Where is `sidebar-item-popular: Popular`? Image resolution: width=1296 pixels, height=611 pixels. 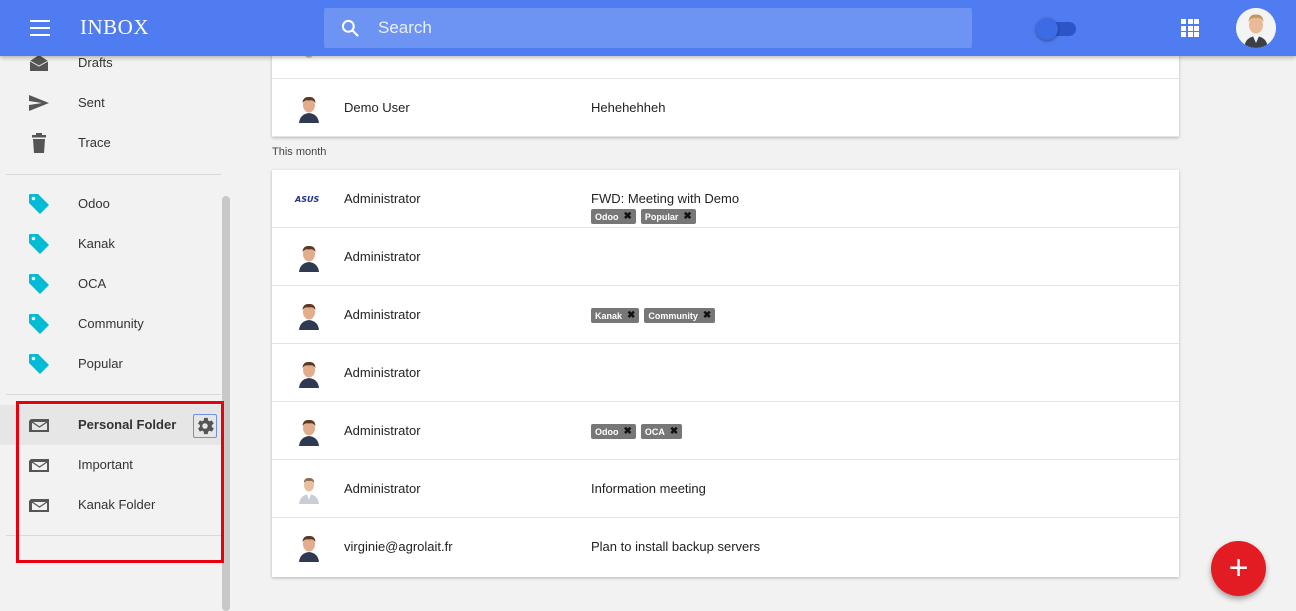
sidebar-item-popular: Popular is located at coordinates (111, 364).